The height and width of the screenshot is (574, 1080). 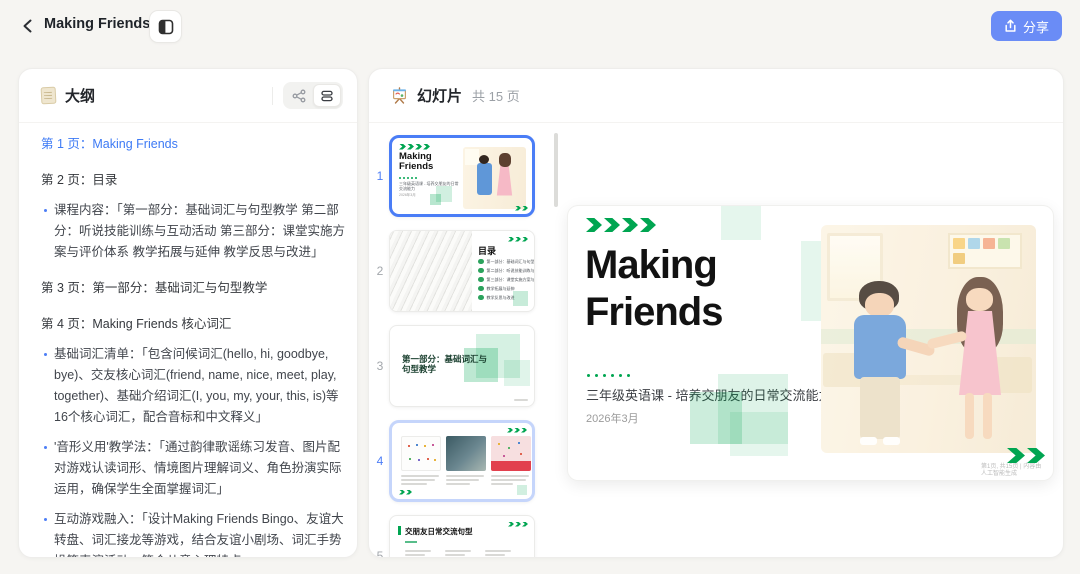 I want to click on toc-item: 第三部分：课堂实施方案与评价体系, so click(x=510, y=279).